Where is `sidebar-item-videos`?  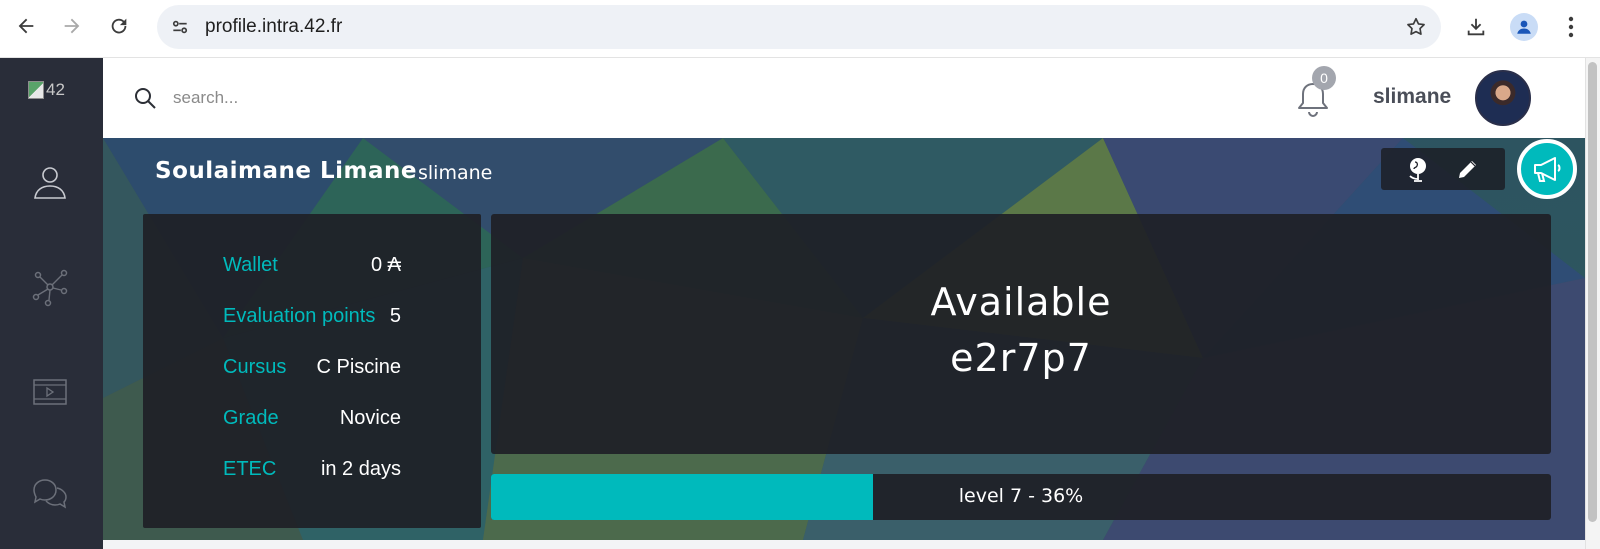 sidebar-item-videos is located at coordinates (50, 392).